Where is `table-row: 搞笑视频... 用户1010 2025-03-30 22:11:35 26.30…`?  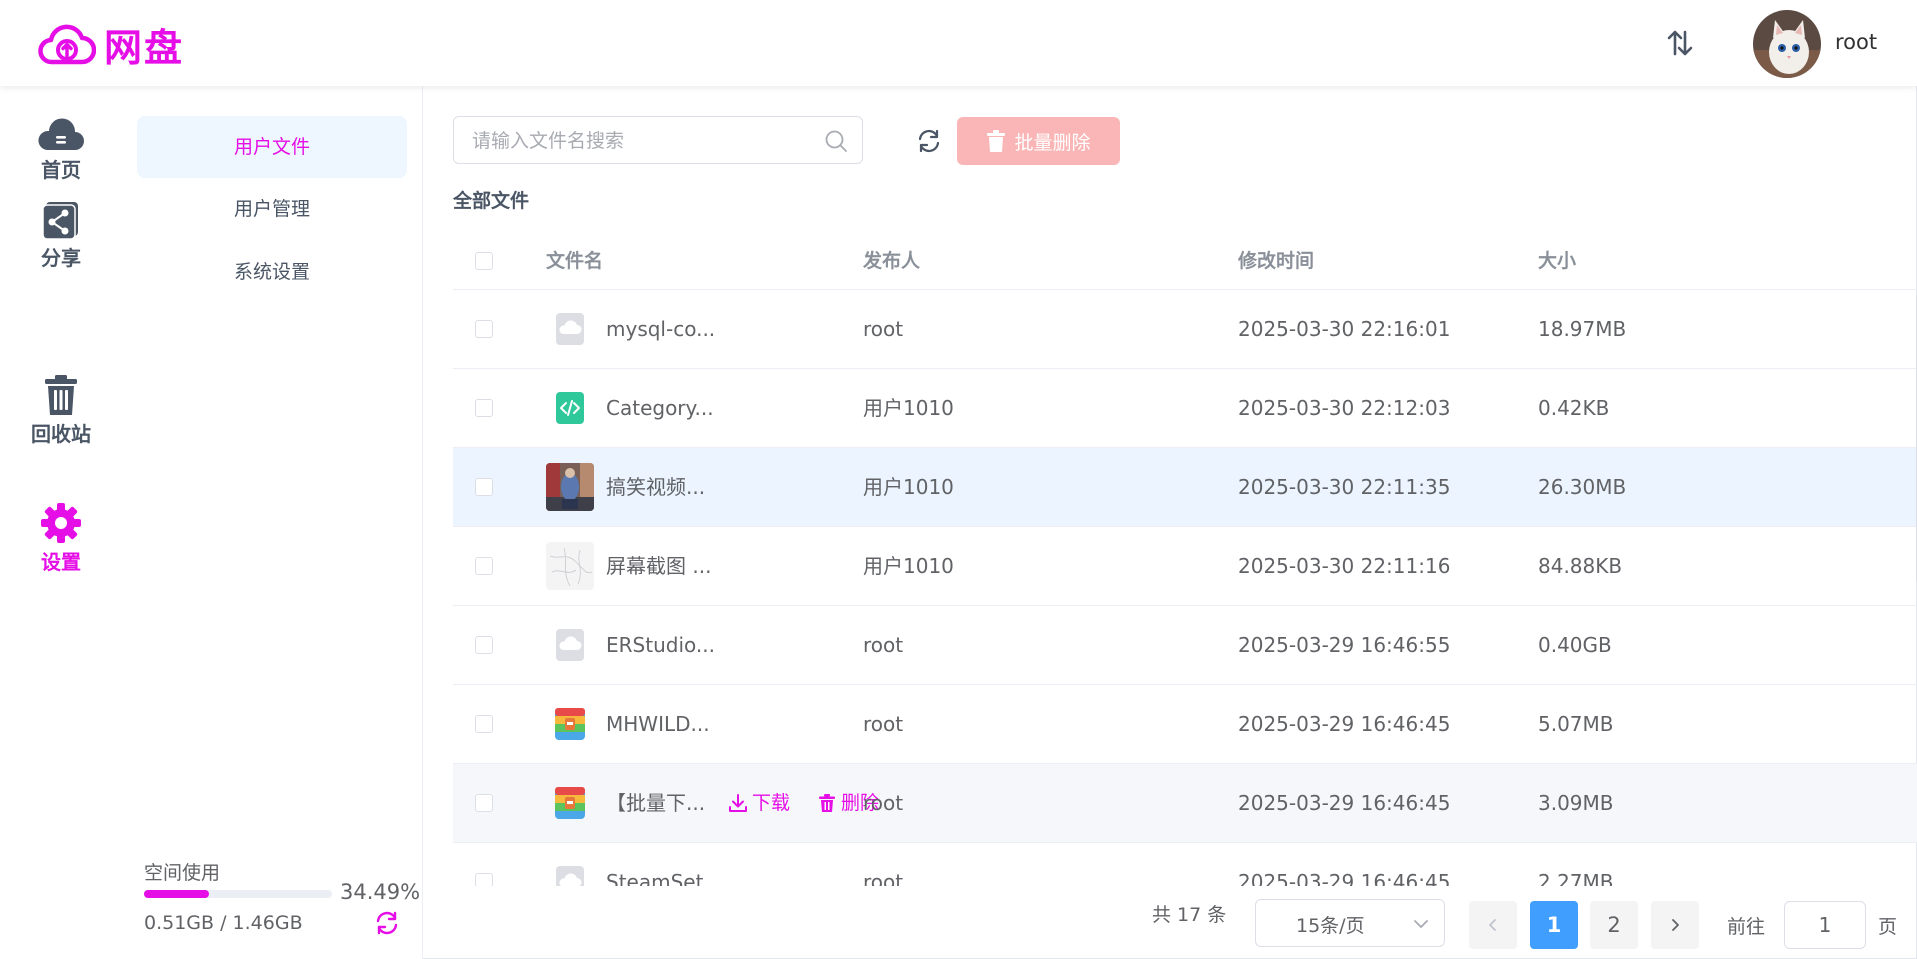 table-row: 搞笑视频... 用户1010 2025-03-30 22:11:35 26.30… is located at coordinates (1185, 487).